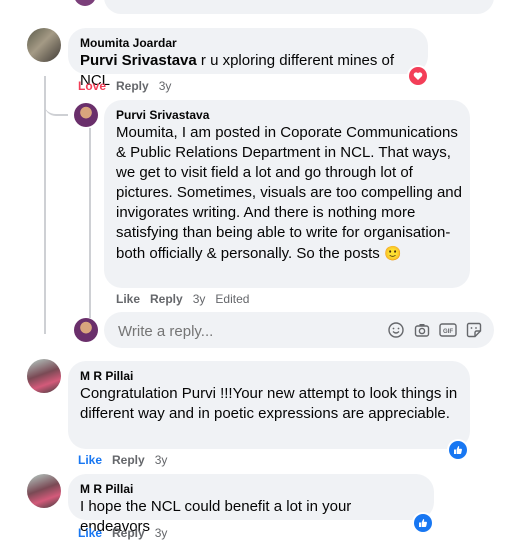  I want to click on previous-comment-bubble, so click(299, 7).